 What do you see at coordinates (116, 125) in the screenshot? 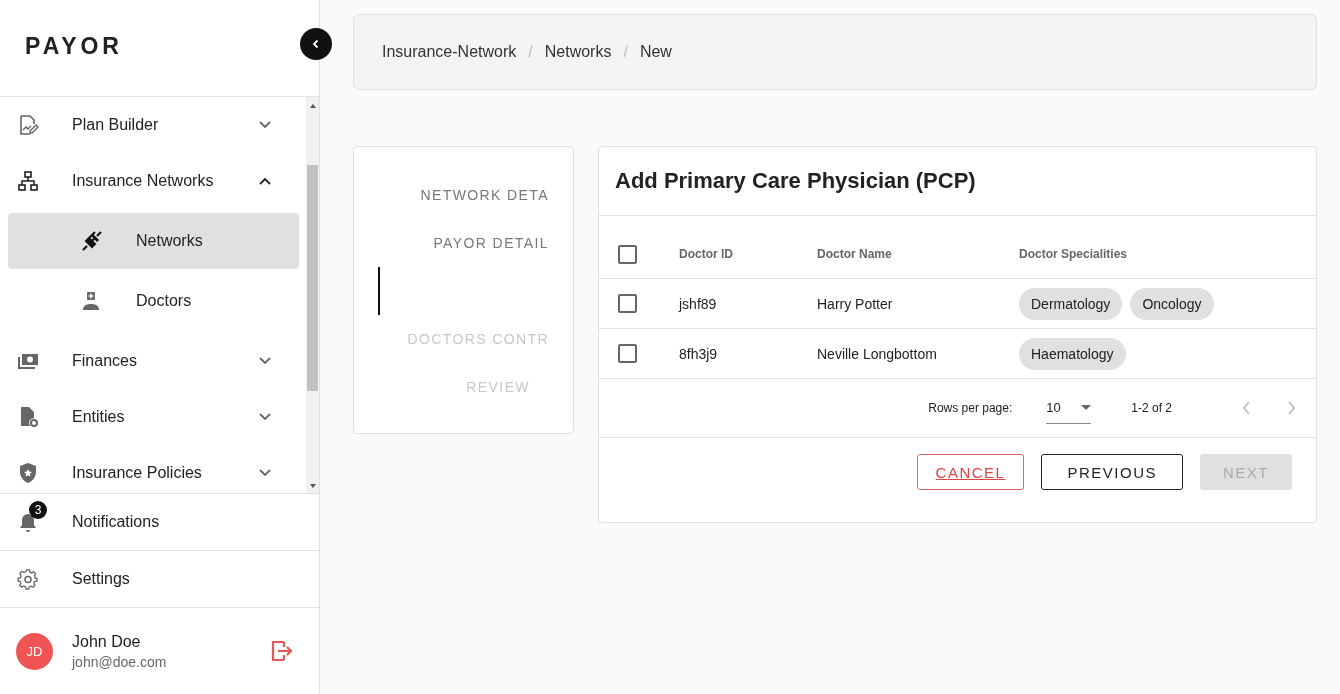
I see `nav-label: Plan Builder` at bounding box center [116, 125].